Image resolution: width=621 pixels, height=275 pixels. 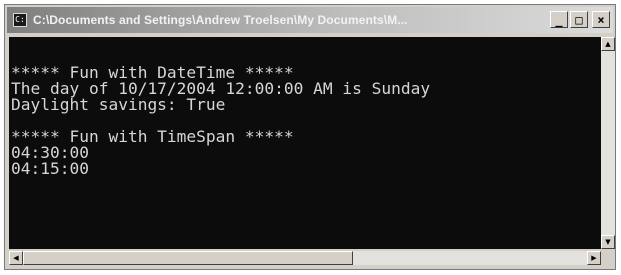 I want to click on console-line: Daylight savings: True, so click(x=118, y=104).